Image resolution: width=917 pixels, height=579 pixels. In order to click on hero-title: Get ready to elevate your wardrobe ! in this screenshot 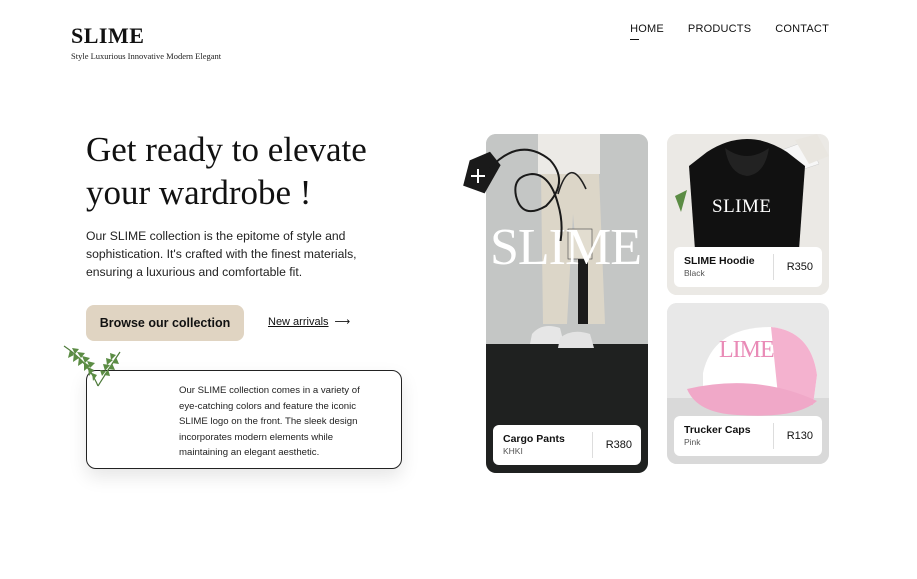, I will do `click(226, 171)`.